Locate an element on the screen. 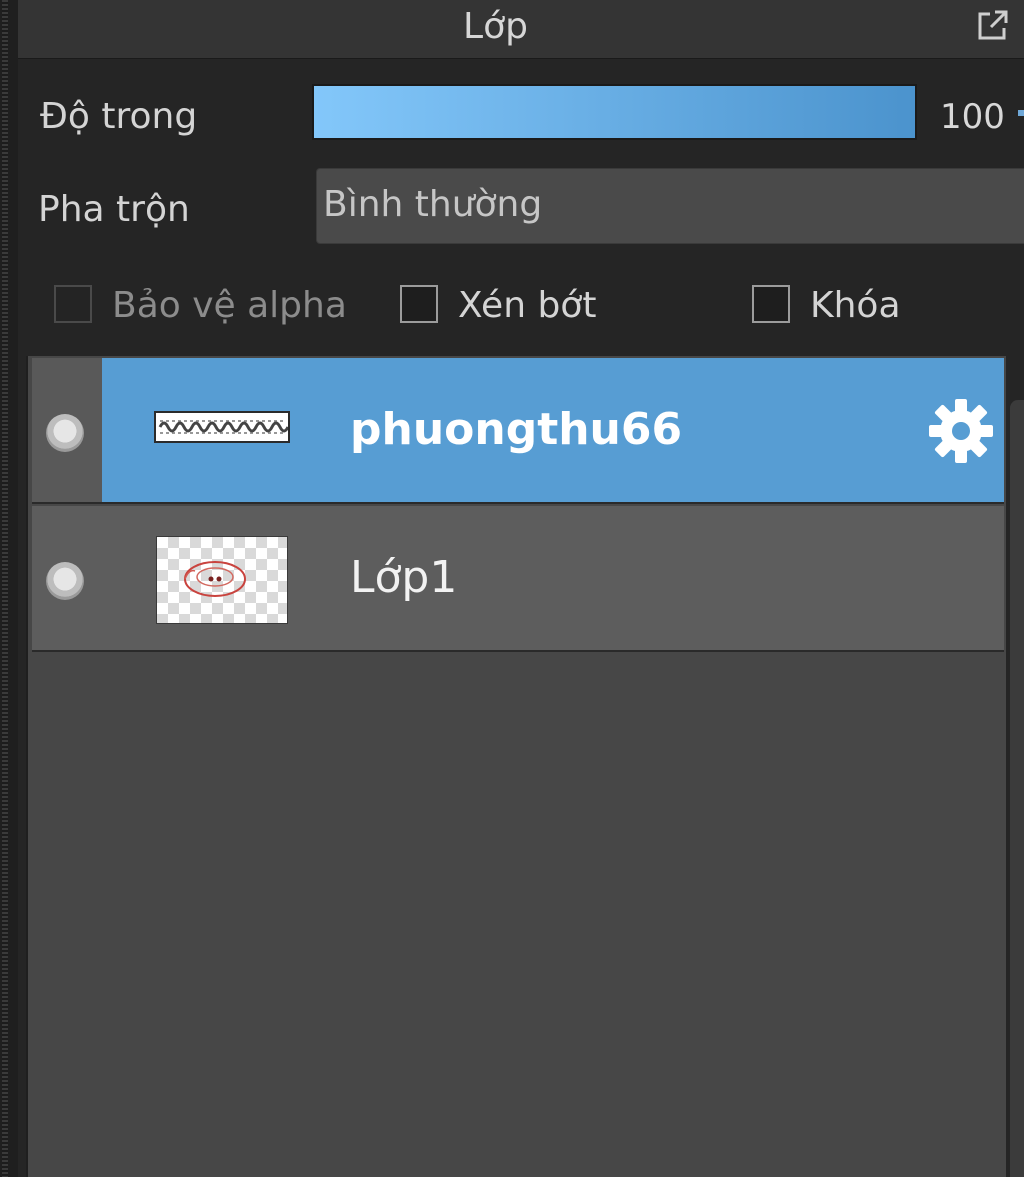 Image resolution: width=1024 pixels, height=1177 pixels. layer-list-scrollbar is located at coordinates (1017, 788).